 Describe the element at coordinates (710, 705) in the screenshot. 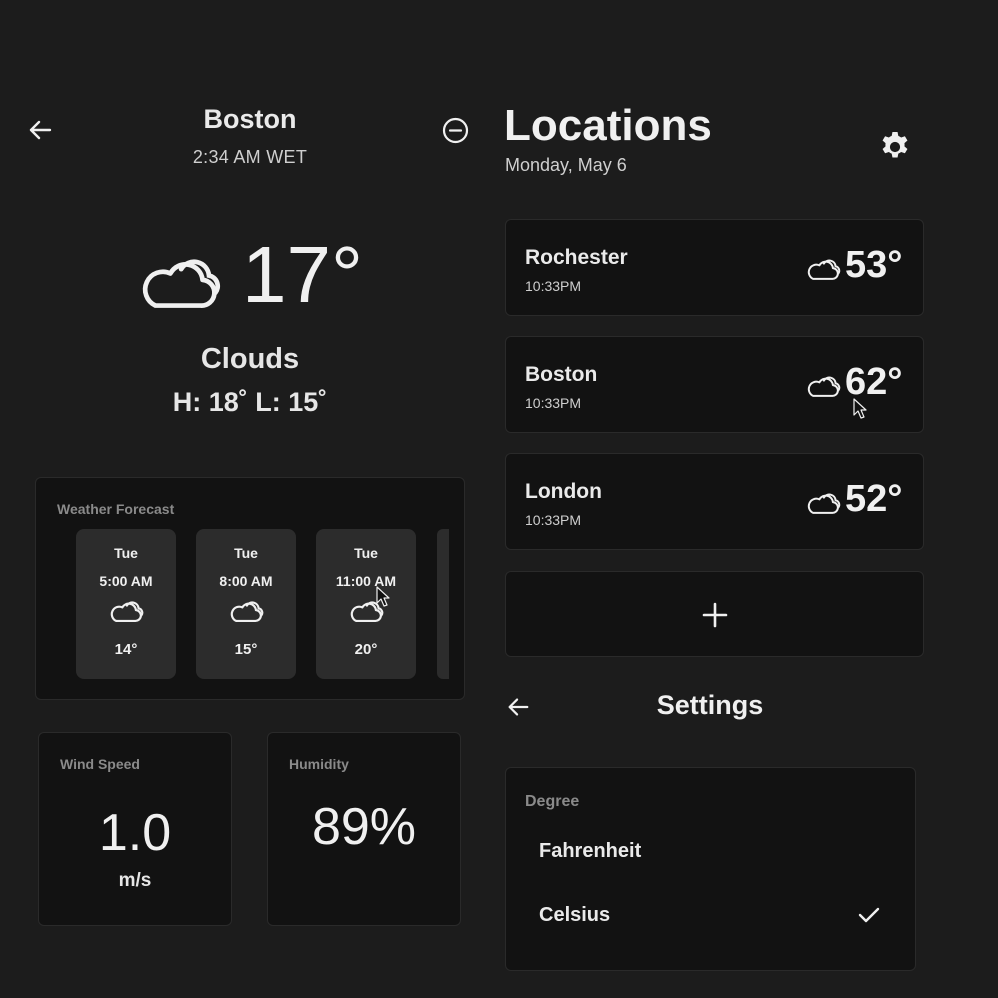

I see `settings-title: Settings` at that location.